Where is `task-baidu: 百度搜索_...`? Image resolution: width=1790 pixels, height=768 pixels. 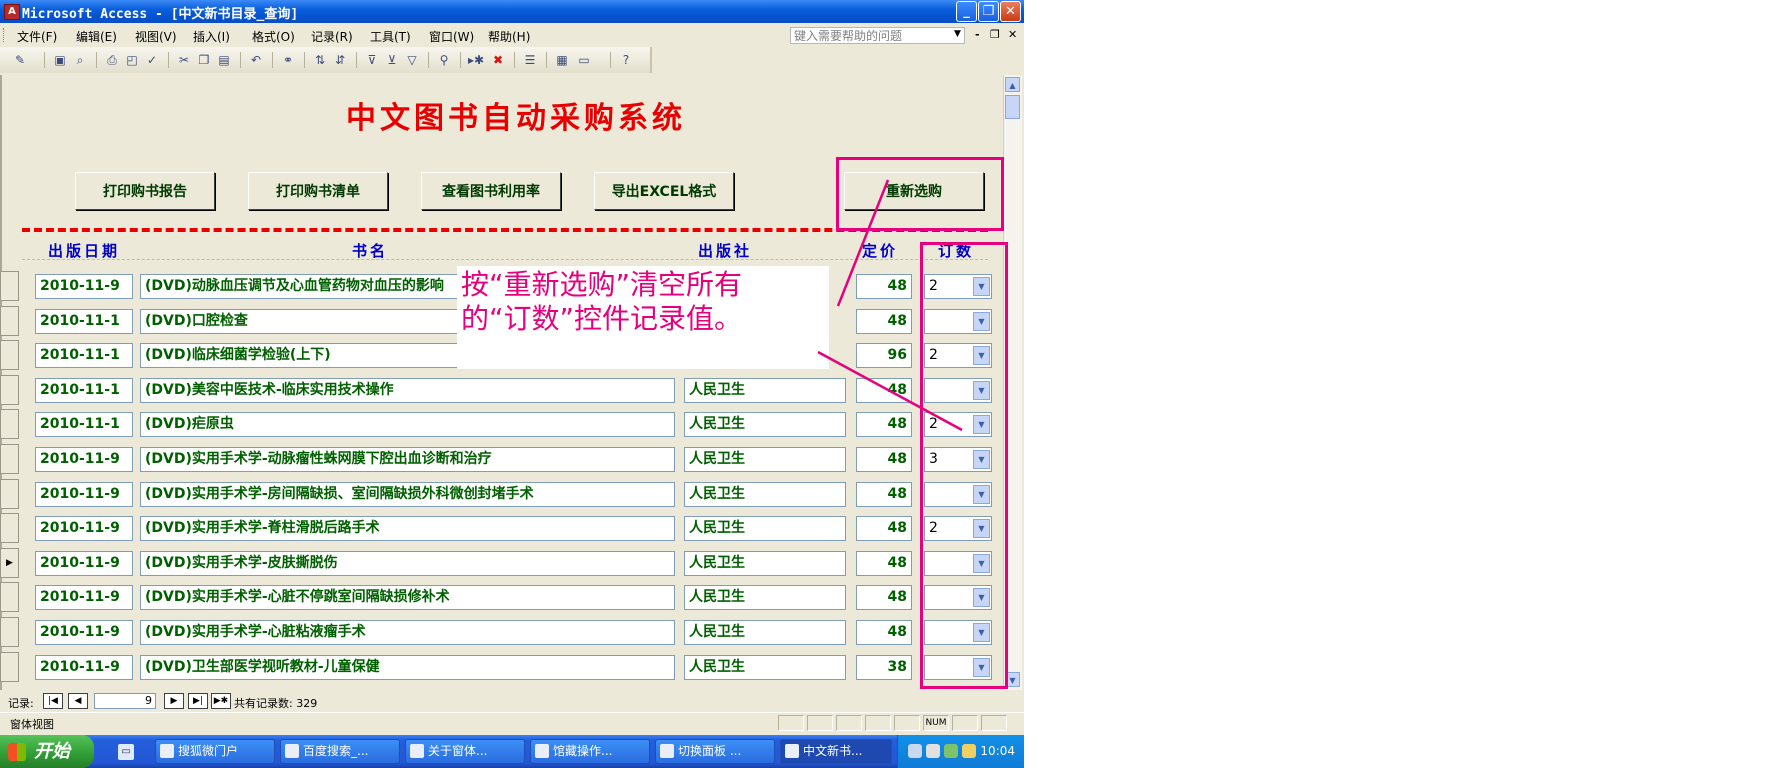 task-baidu: 百度搜索_... is located at coordinates (340, 751).